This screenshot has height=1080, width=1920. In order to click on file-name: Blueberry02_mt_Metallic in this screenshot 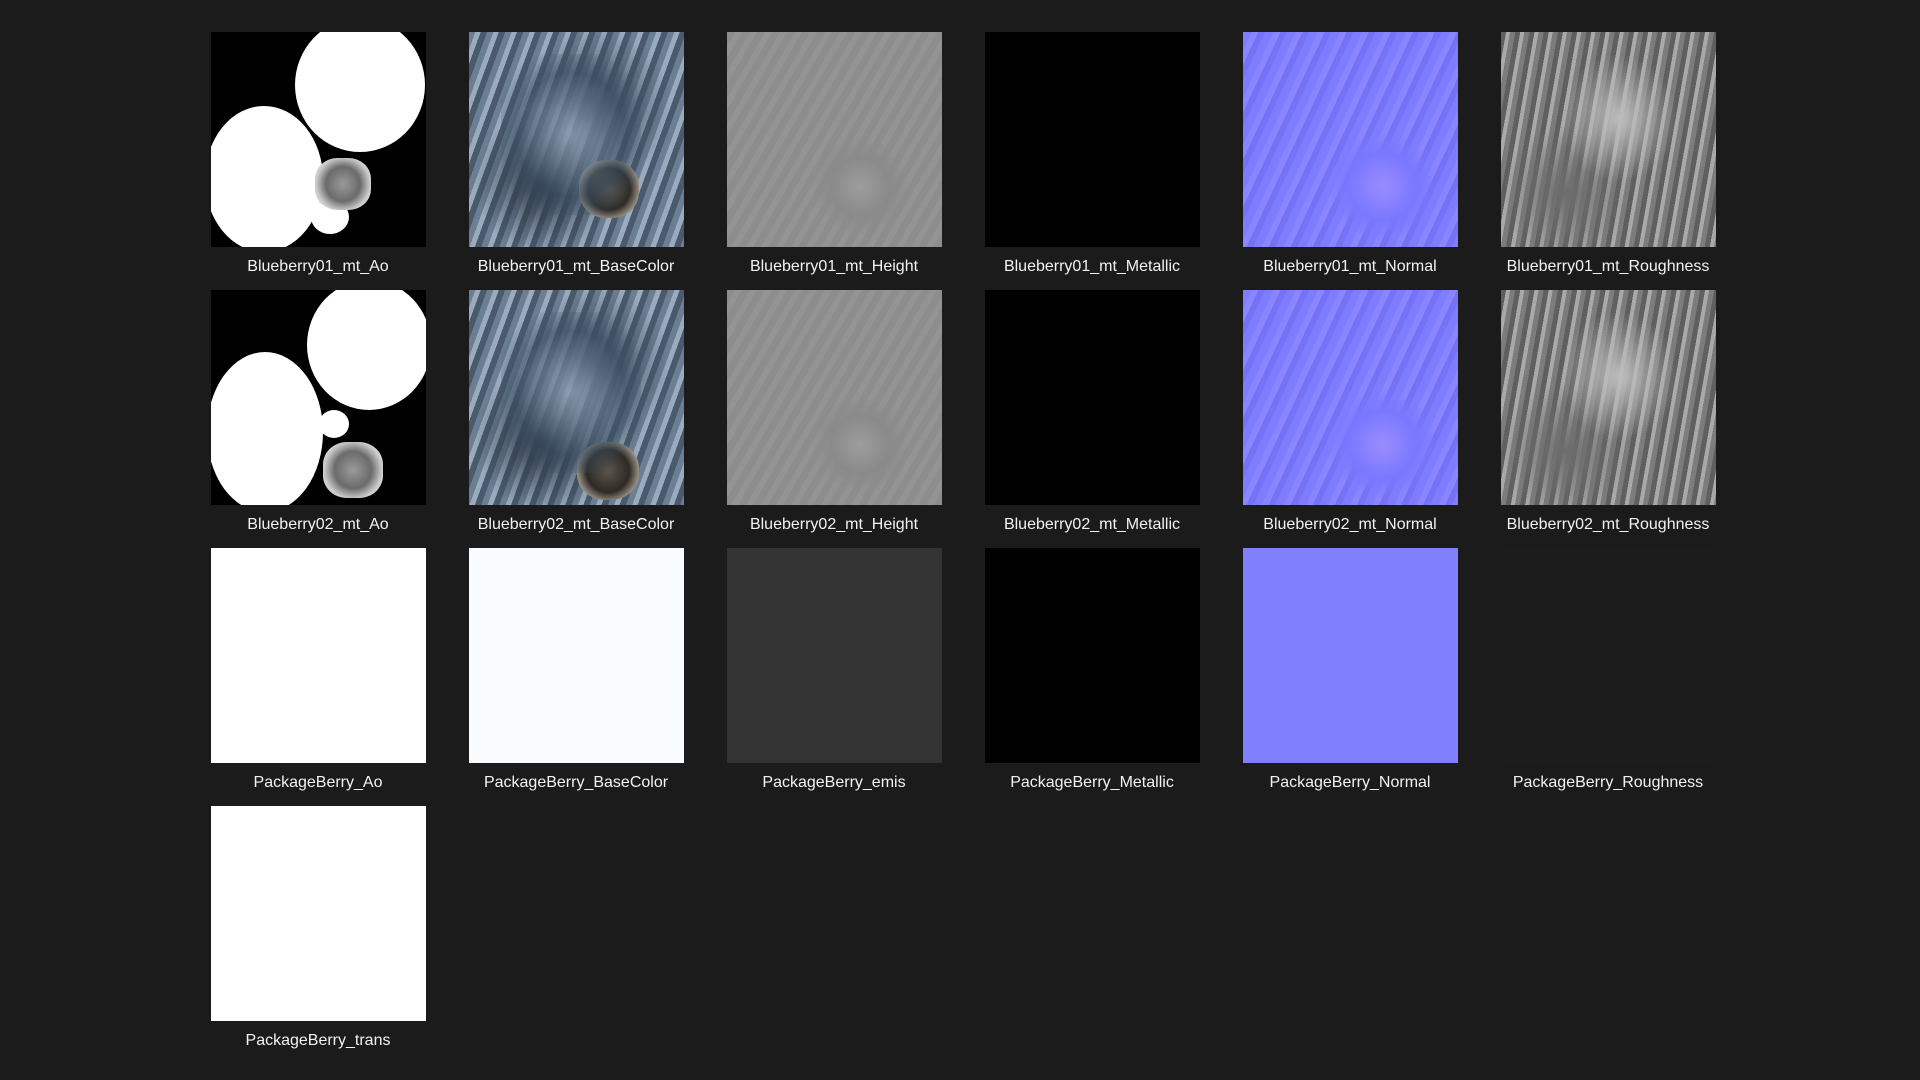, I will do `click(1092, 524)`.